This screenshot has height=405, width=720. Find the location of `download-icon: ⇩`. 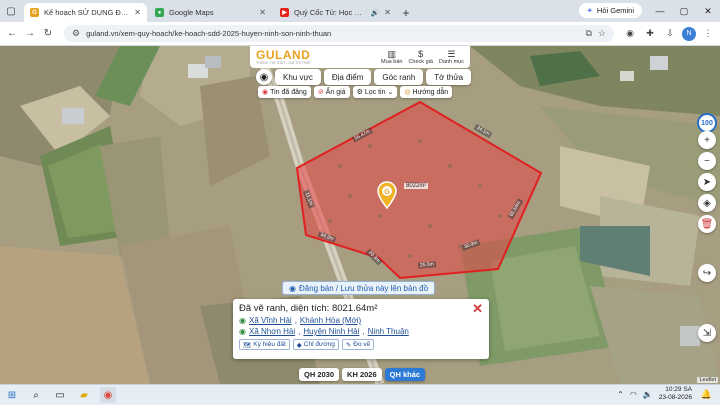

download-icon: ⇩ is located at coordinates (670, 34).